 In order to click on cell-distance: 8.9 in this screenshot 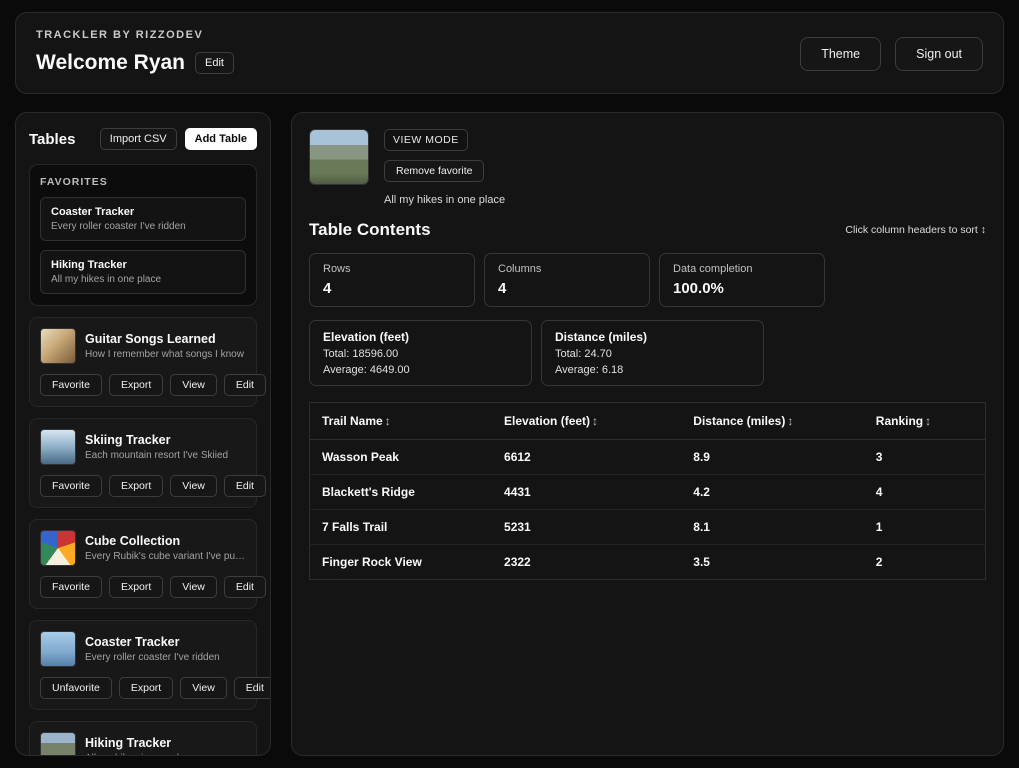, I will do `click(772, 457)`.